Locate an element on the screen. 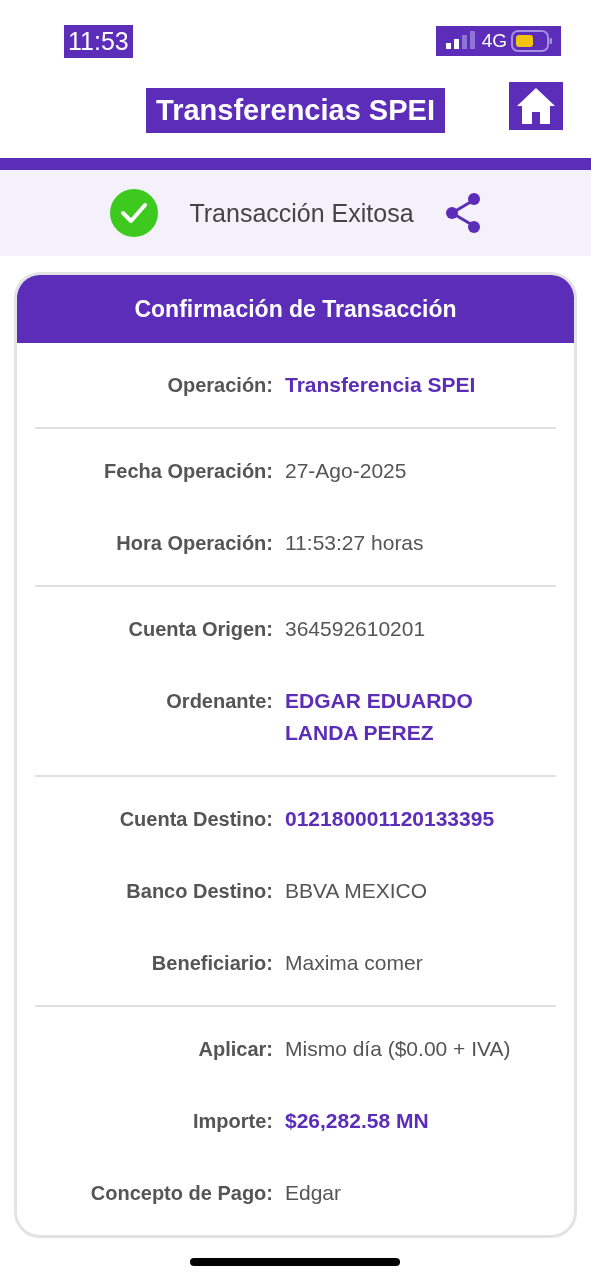 Image resolution: width=591 pixels, height=1280 pixels. result-message: Transacción Exitosa is located at coordinates (301, 213).